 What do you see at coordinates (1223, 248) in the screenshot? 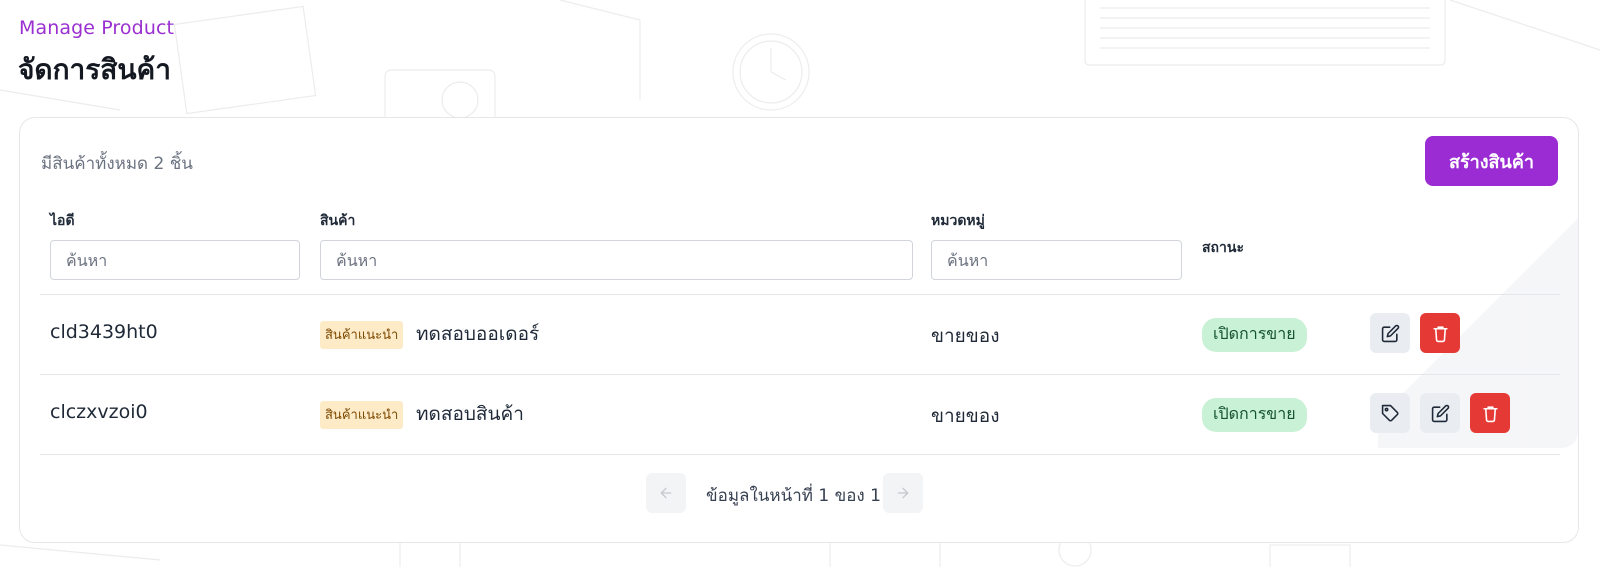
I see `column-header-status: สถานะ` at bounding box center [1223, 248].